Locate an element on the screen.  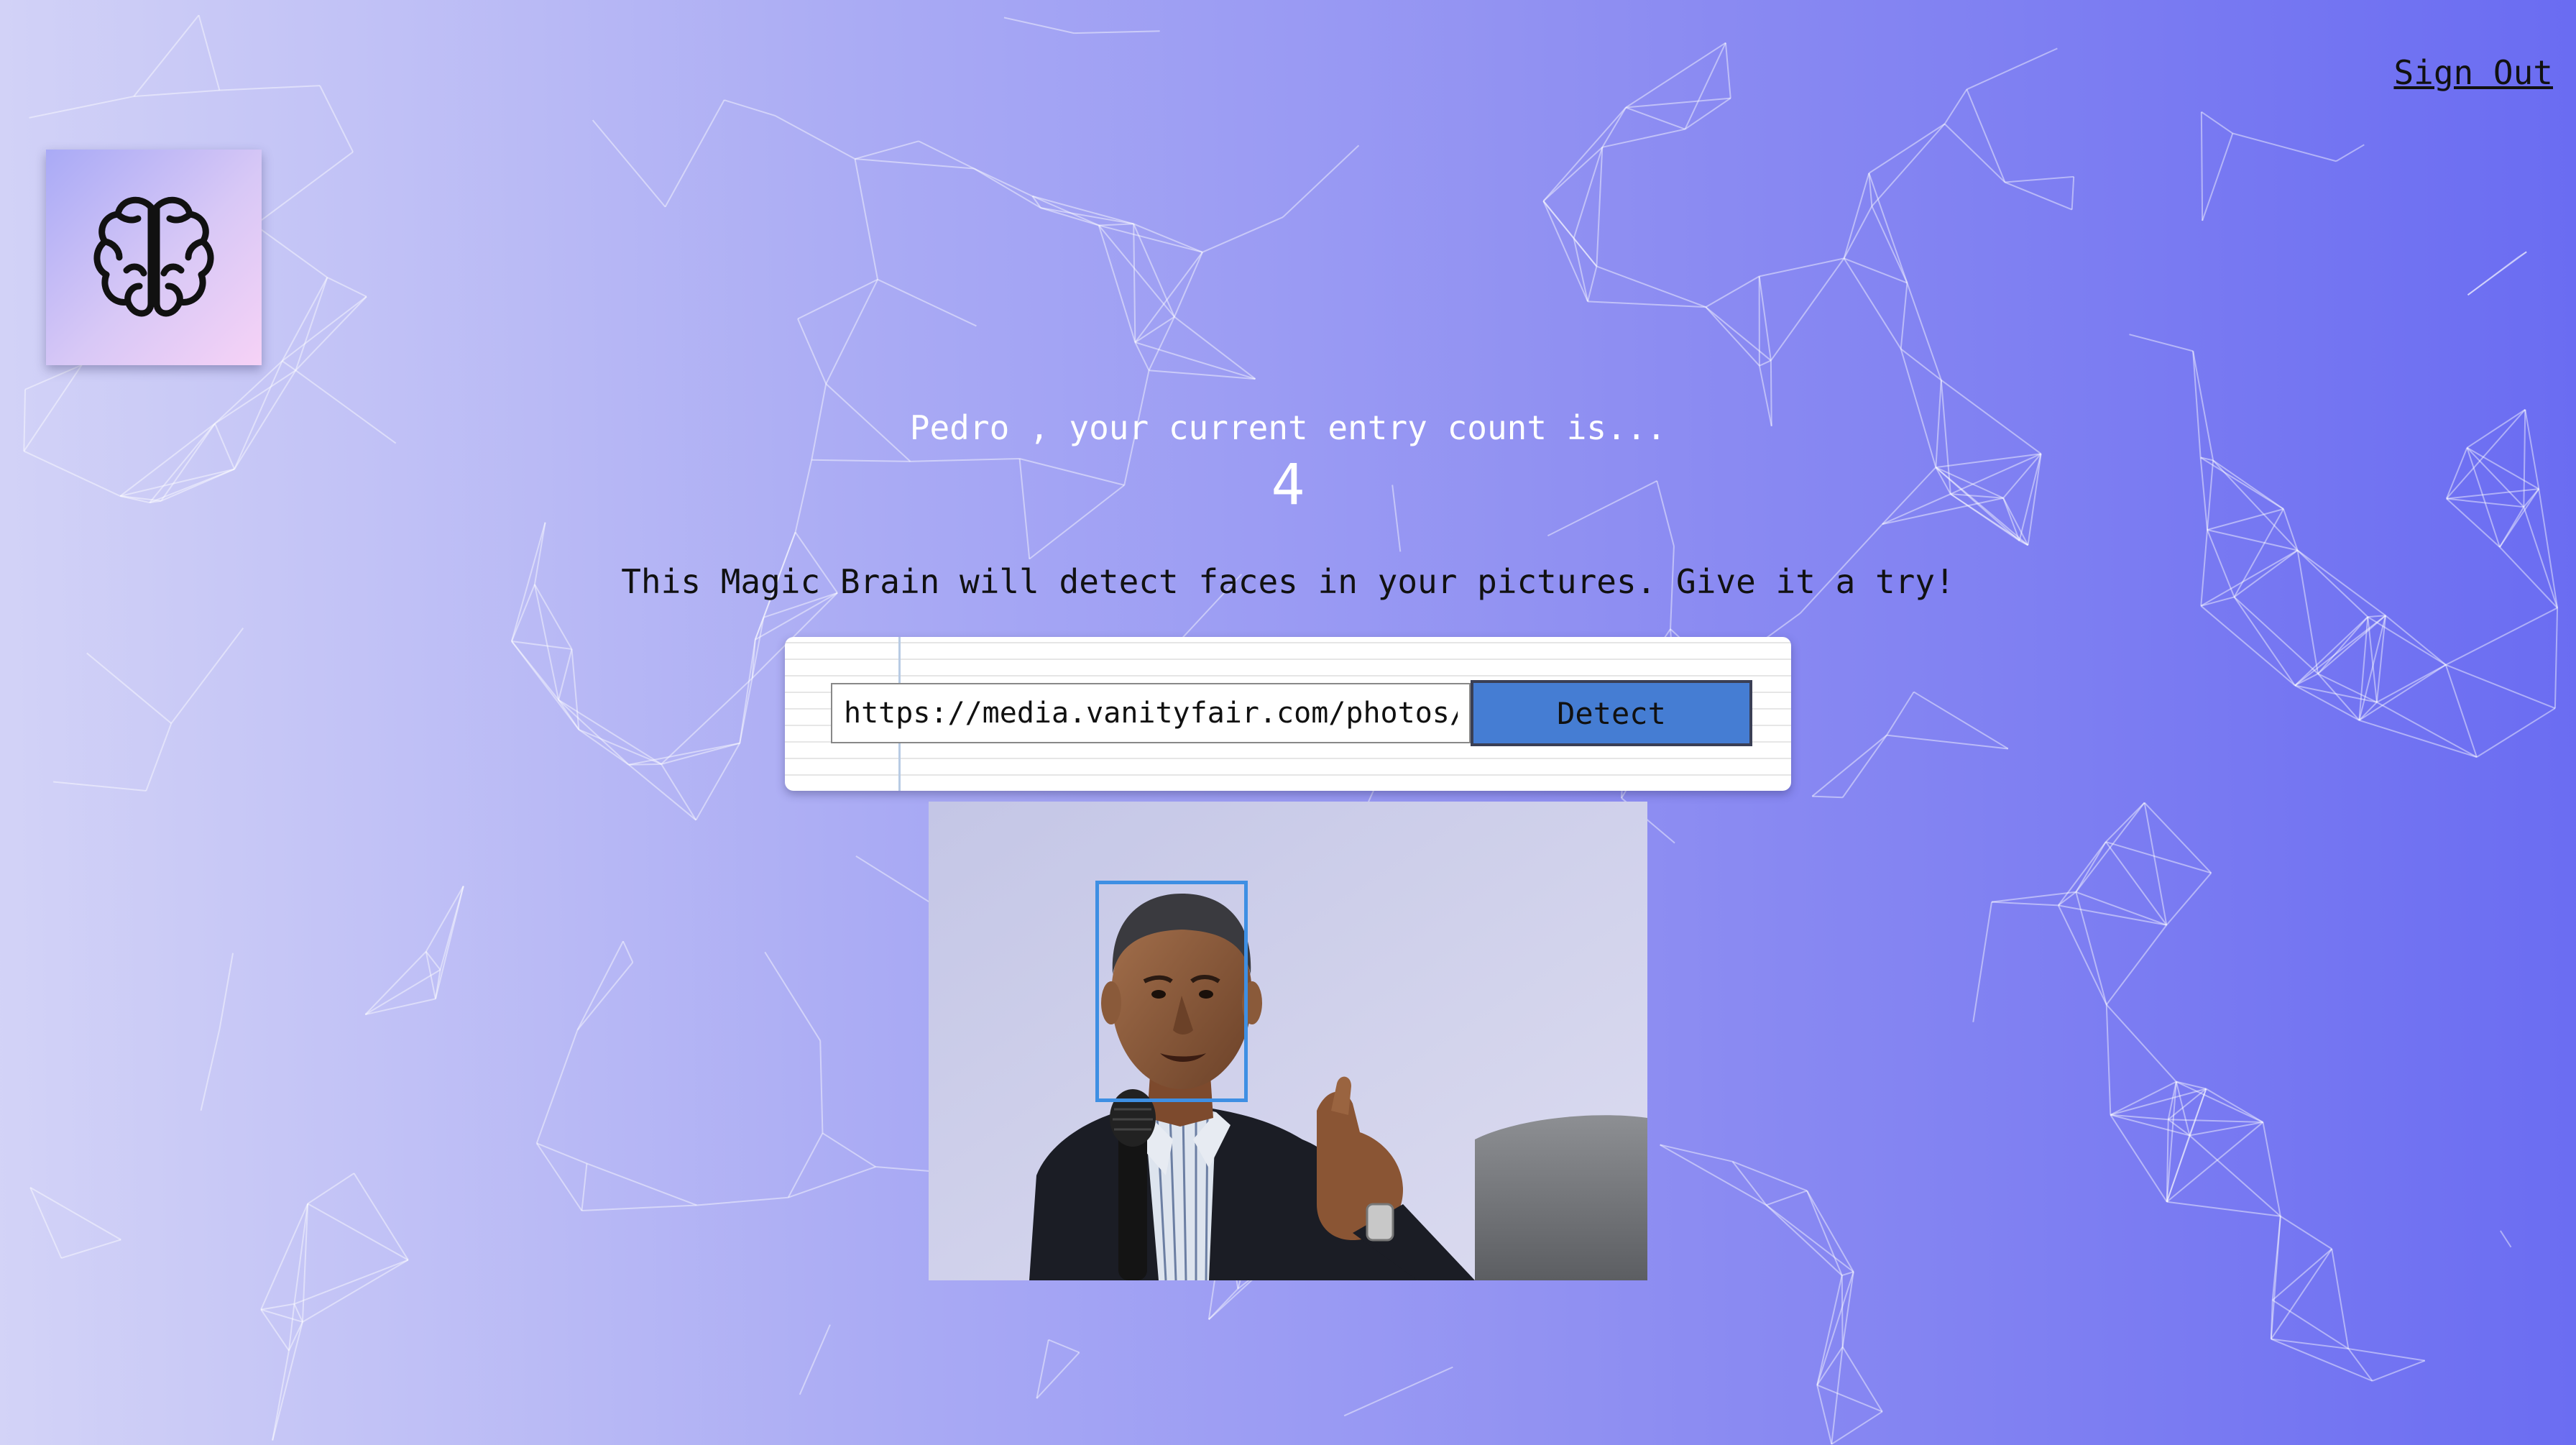
detect-button: Detect is located at coordinates (1611, 713).